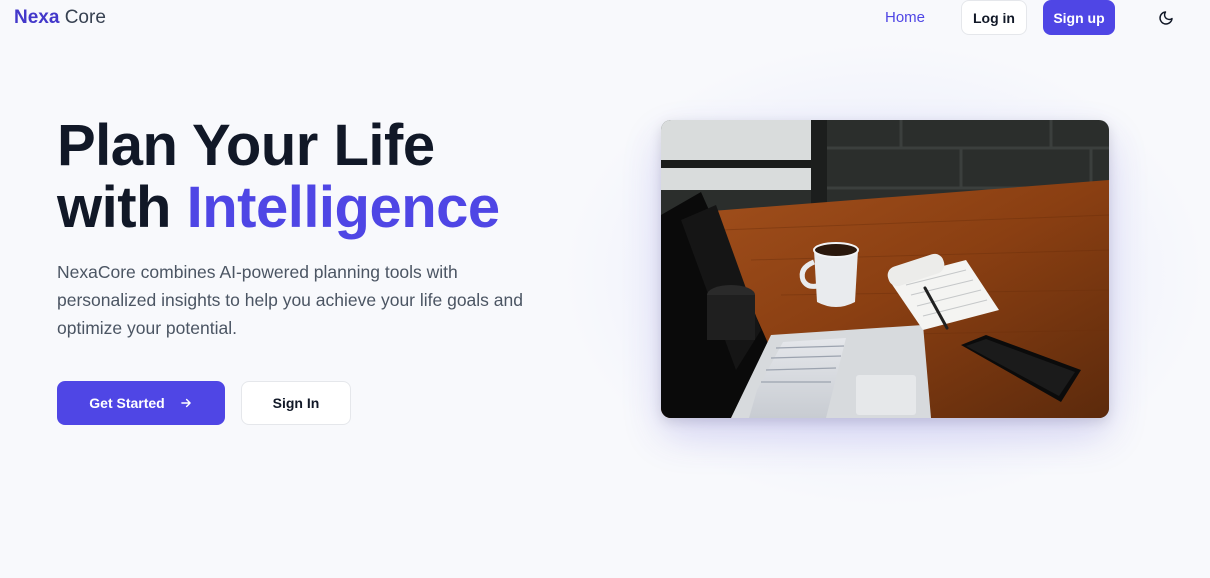 This screenshot has width=1210, height=578. I want to click on top-nav: Nexa Core Home Log in Sign up, so click(605, 18).